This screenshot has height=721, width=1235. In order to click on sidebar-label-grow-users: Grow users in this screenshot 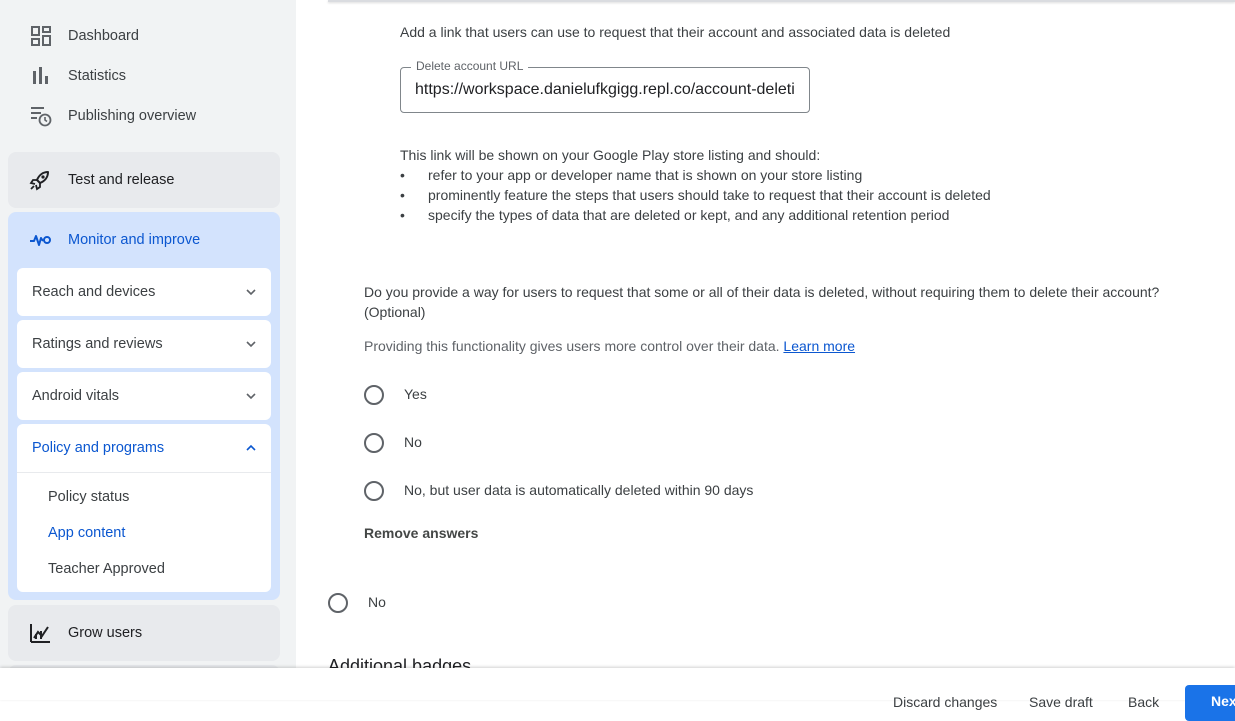, I will do `click(105, 633)`.